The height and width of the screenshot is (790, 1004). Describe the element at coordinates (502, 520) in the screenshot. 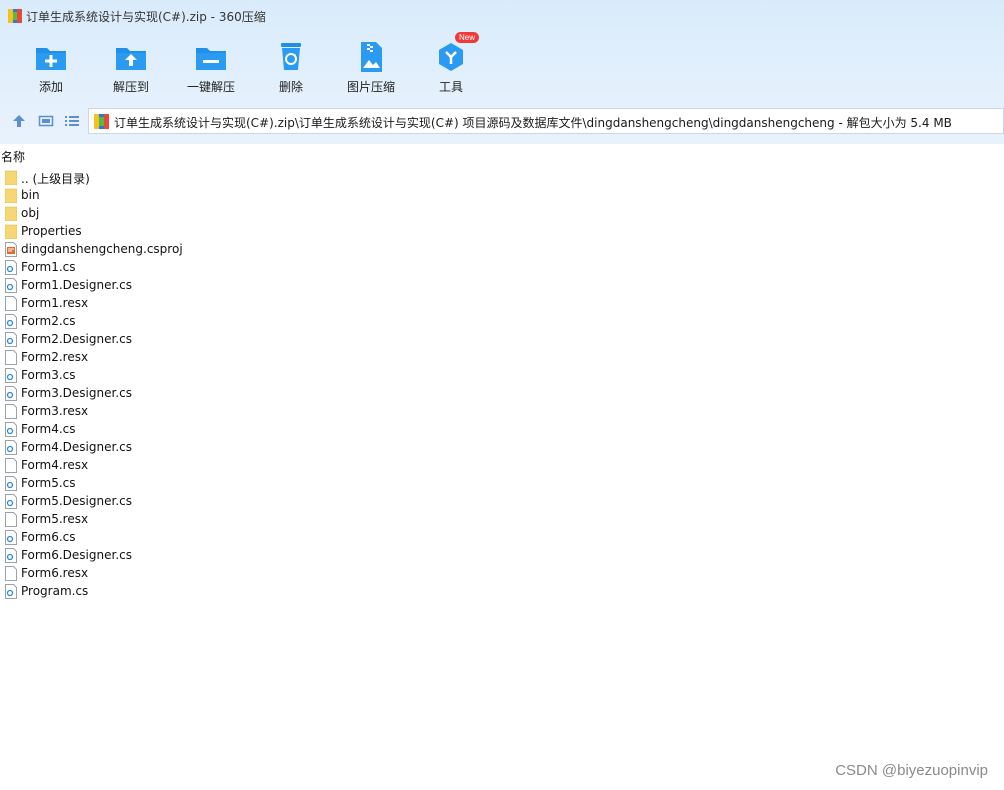

I see `list-item: Form5.resx` at that location.